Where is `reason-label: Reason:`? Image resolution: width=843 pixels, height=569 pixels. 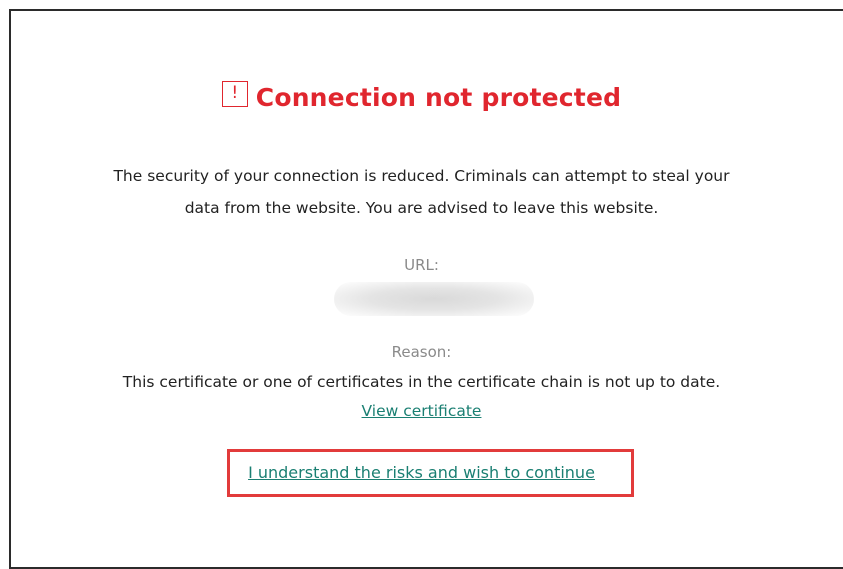 reason-label: Reason: is located at coordinates (421, 352).